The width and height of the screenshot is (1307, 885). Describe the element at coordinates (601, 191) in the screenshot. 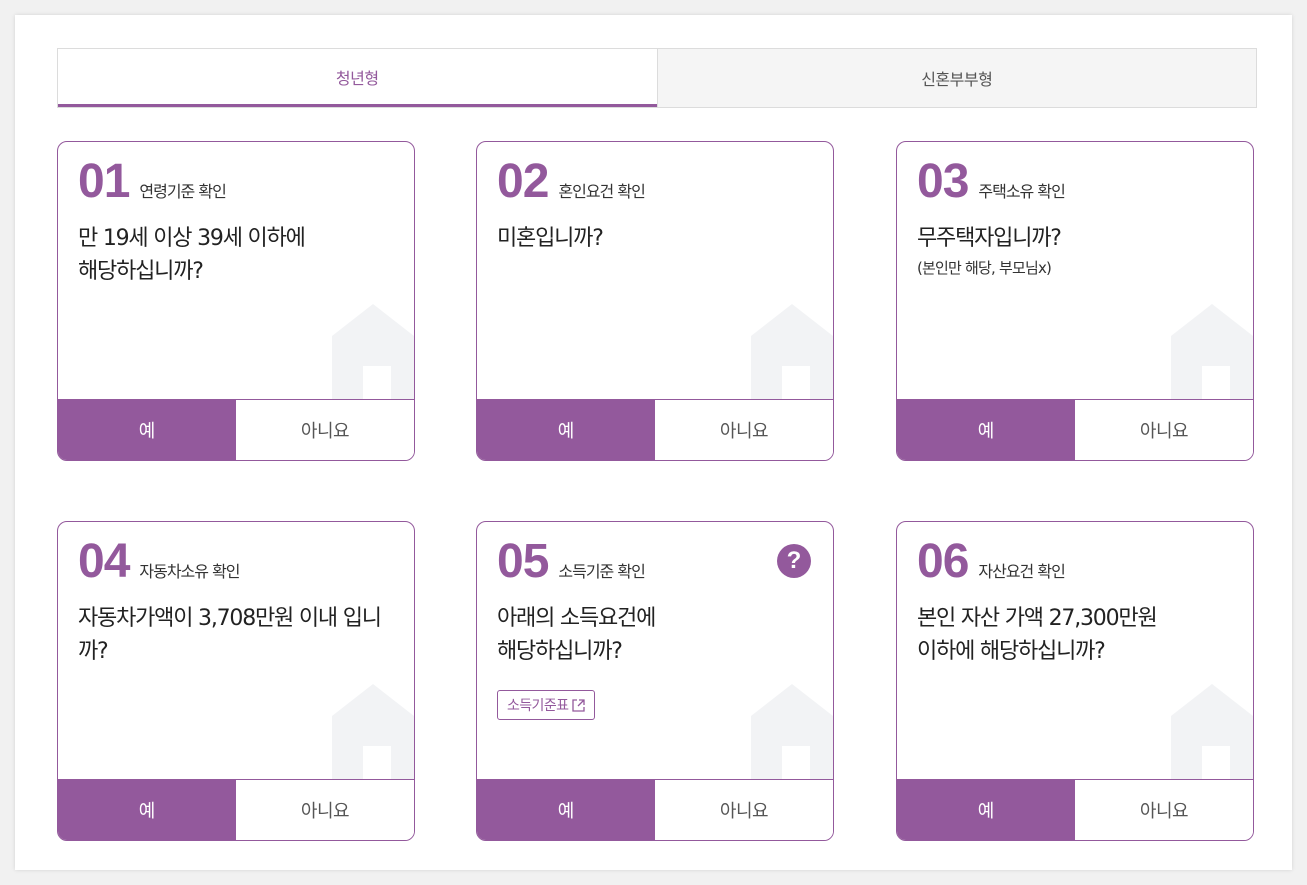

I see `step-title: 혼인요건 확인` at that location.